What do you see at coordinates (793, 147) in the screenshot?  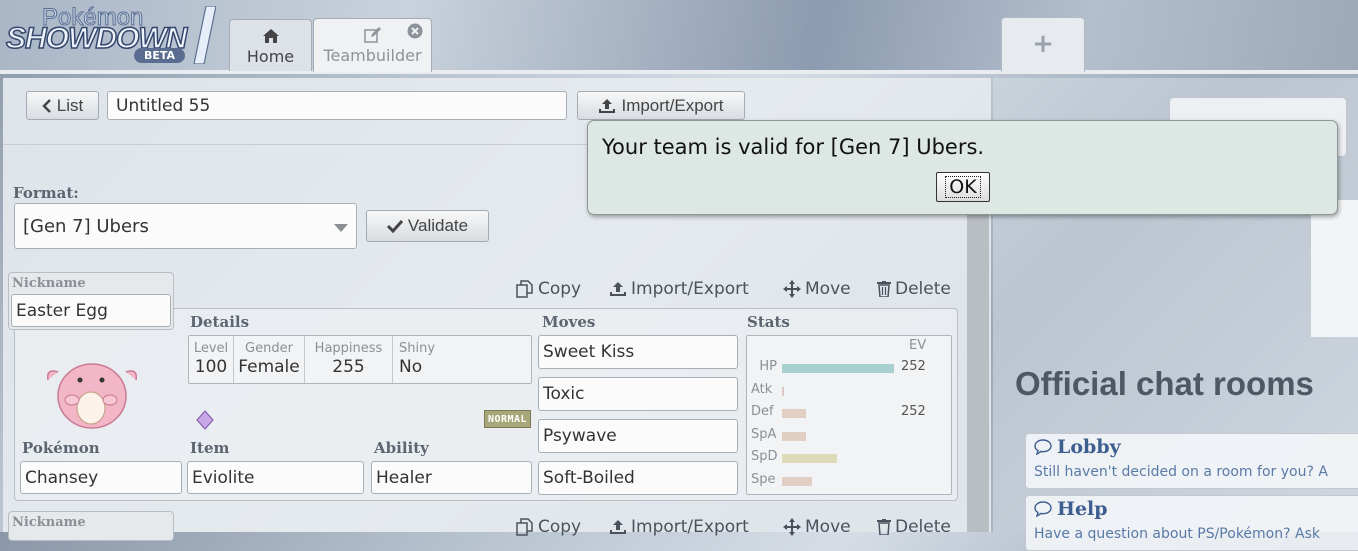 I see `popup-message: Your team is valid for [Gen 7] Ubers.` at bounding box center [793, 147].